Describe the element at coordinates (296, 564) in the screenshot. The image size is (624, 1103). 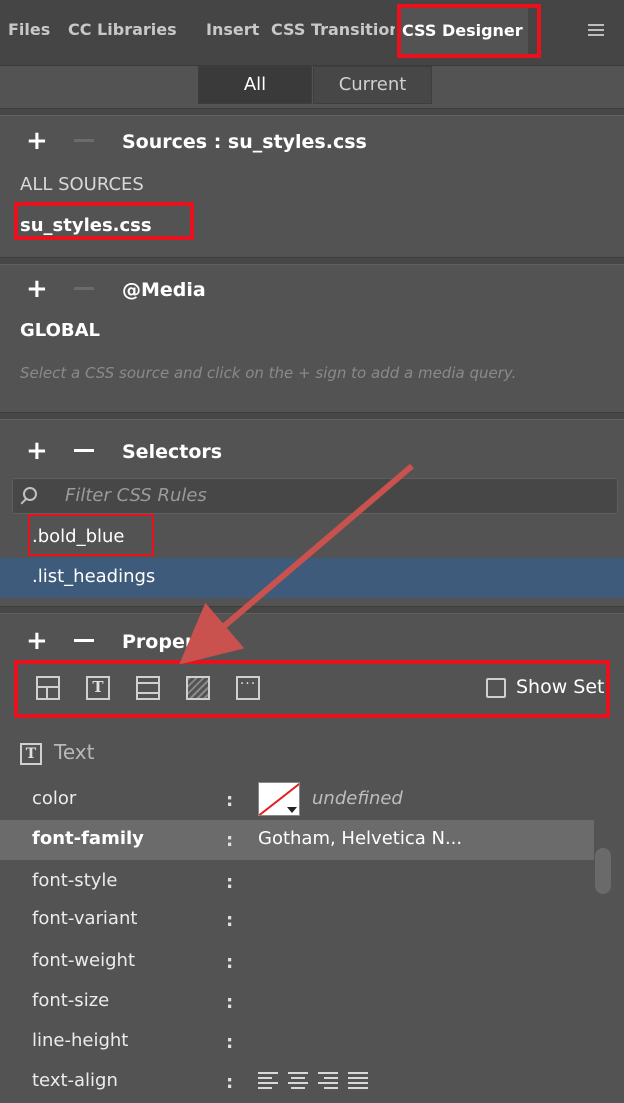
I see `annotation-arrow` at that location.